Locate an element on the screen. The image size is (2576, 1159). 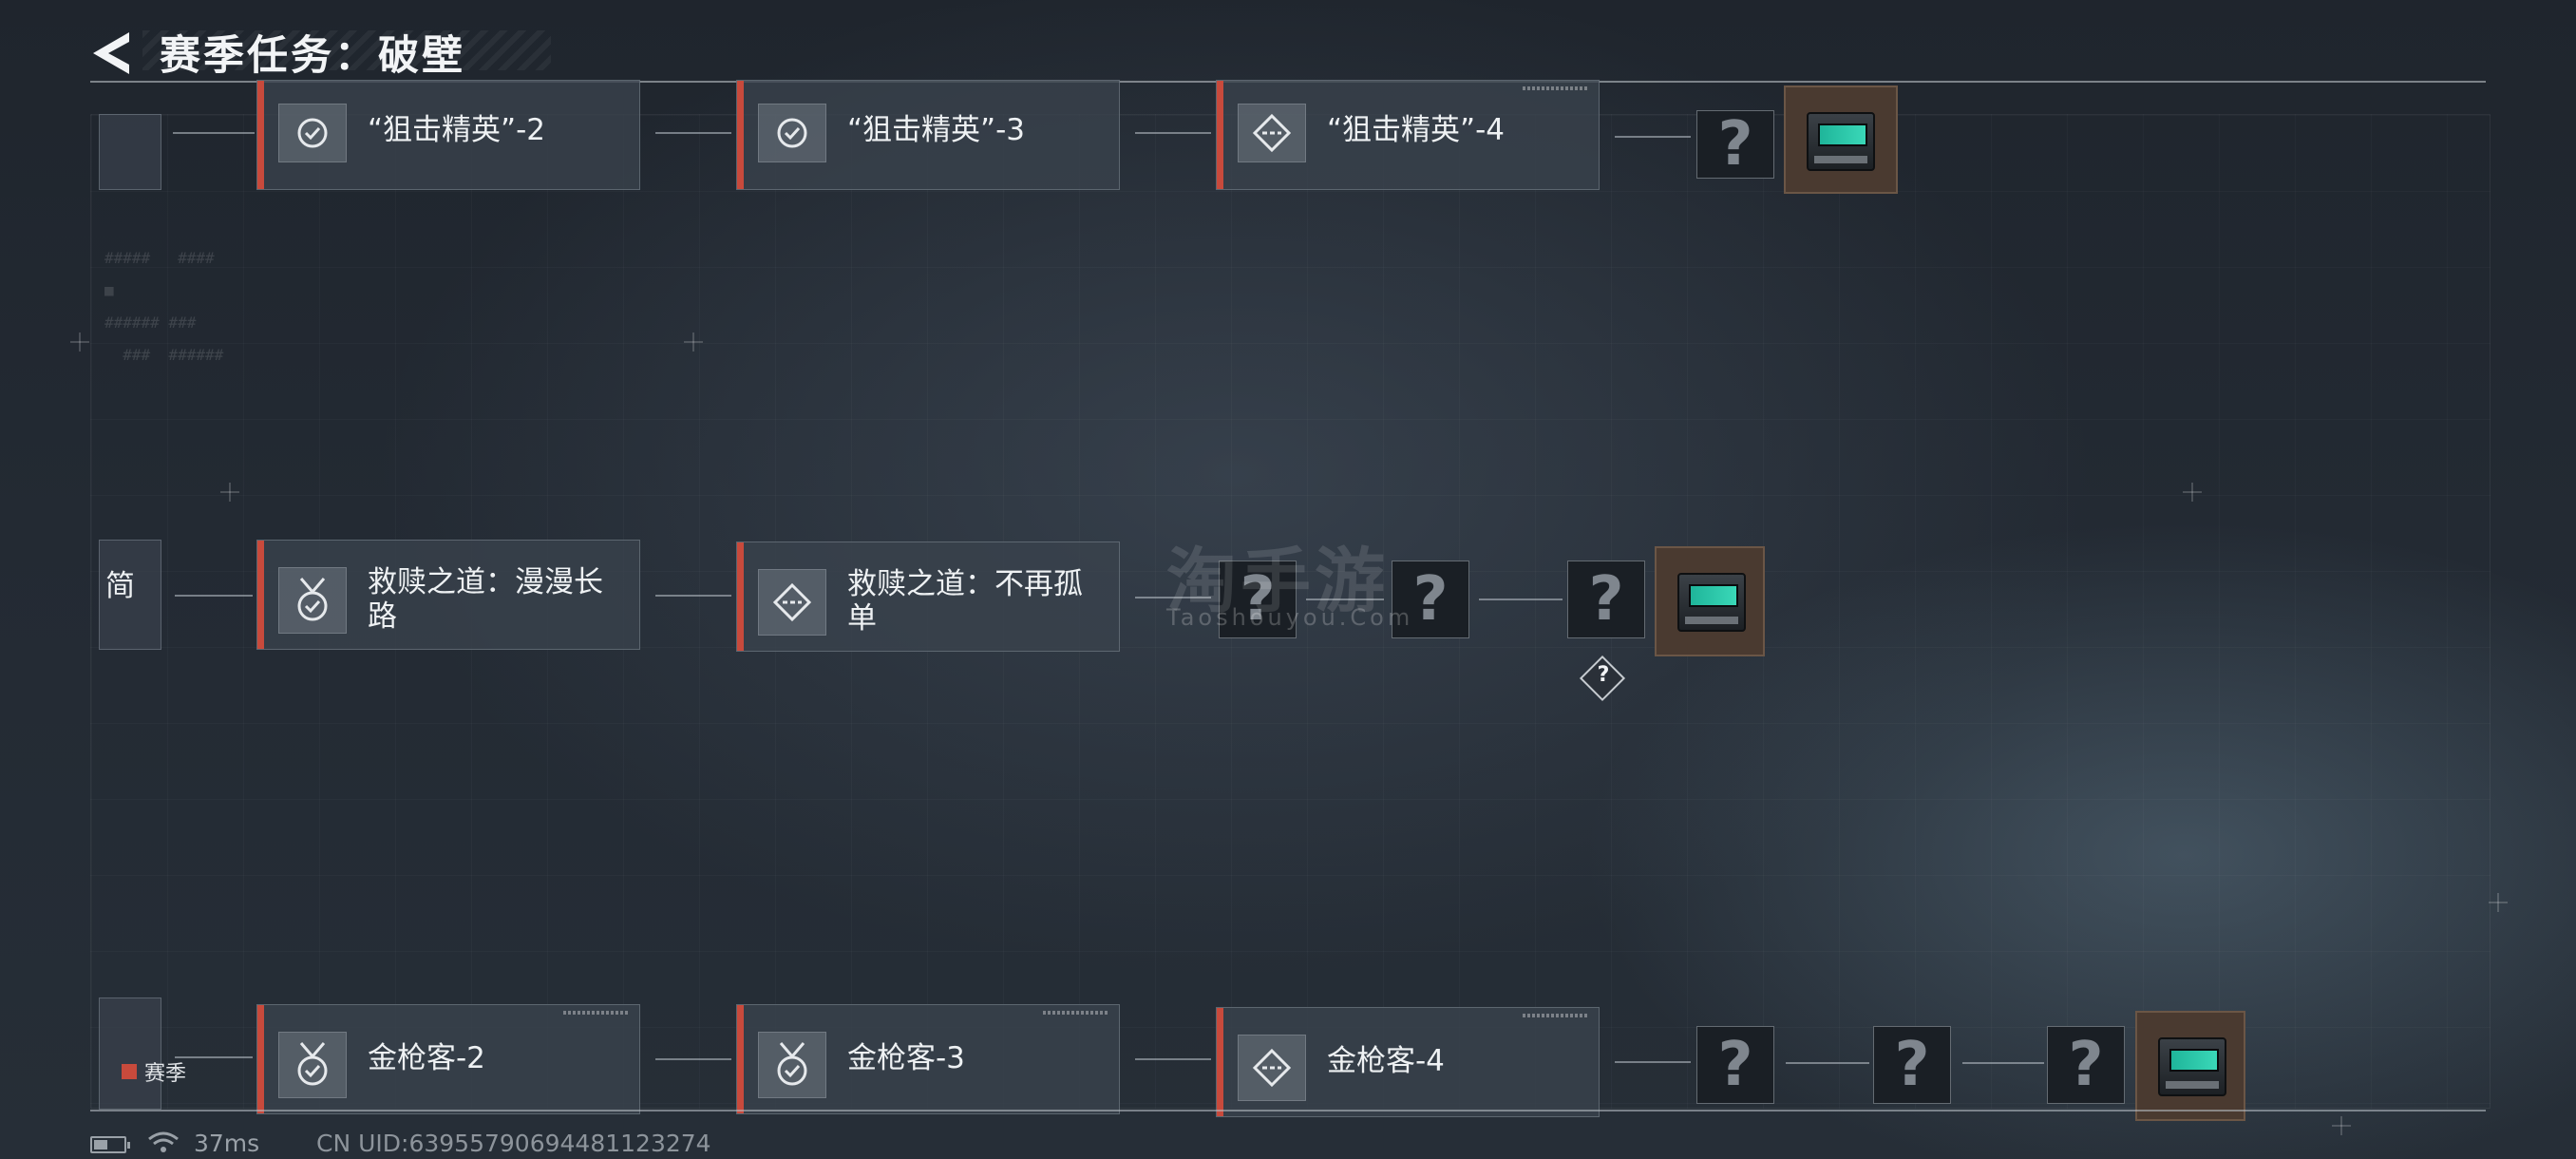
ping-readout: 37ms is located at coordinates (227, 1143).